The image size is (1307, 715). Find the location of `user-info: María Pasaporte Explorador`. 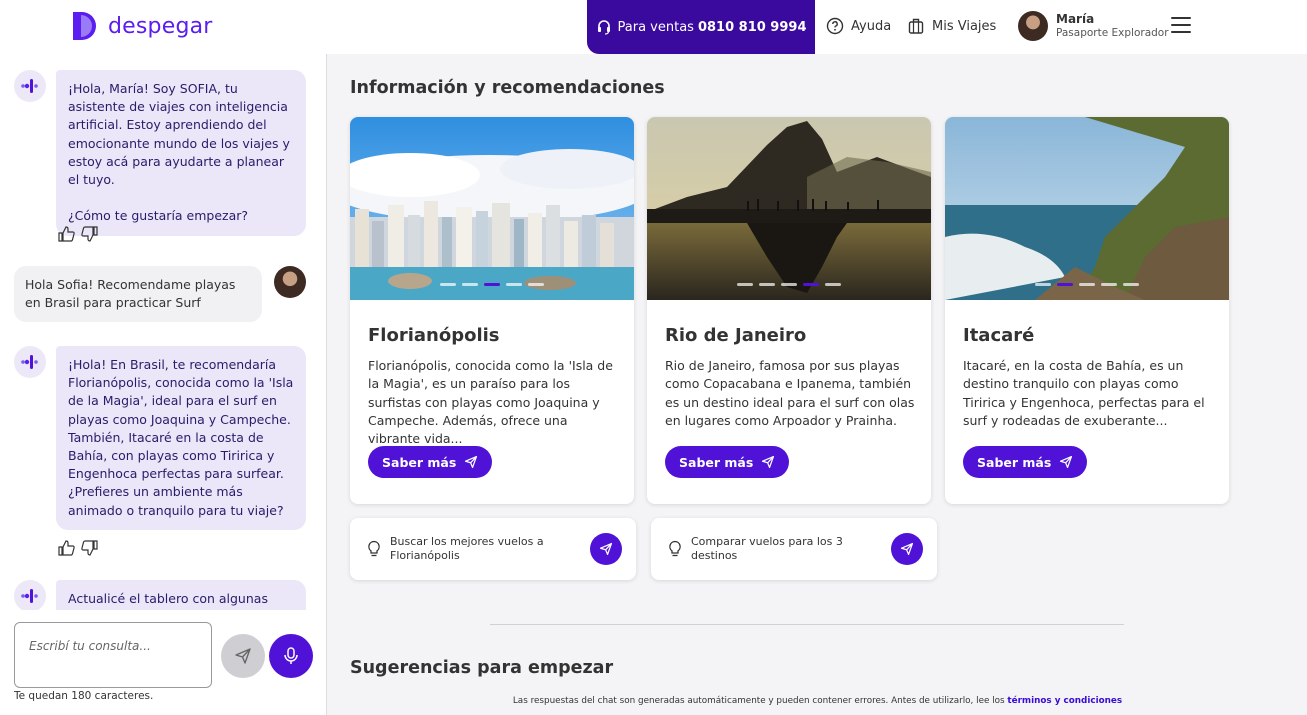

user-info: María Pasaporte Explorador is located at coordinates (1112, 26).